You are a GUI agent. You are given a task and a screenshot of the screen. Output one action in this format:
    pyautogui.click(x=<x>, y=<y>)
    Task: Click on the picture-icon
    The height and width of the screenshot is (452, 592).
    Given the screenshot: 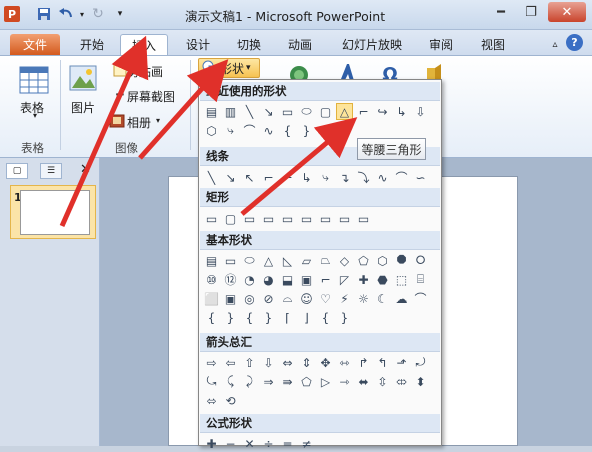 What is the action you would take?
    pyautogui.click(x=83, y=78)
    